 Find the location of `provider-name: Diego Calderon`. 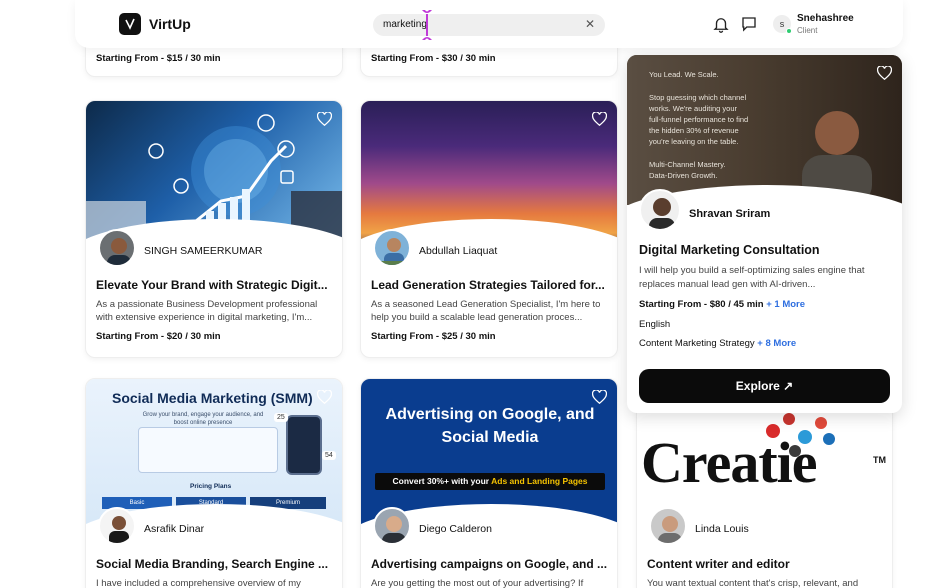

provider-name: Diego Calderon is located at coordinates (455, 529).